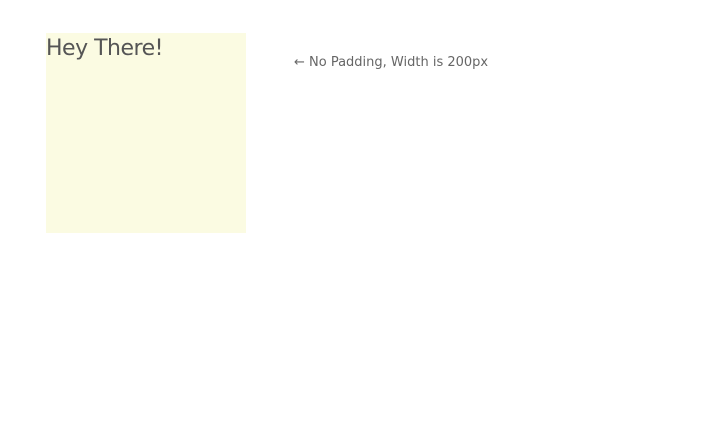  Describe the element at coordinates (391, 62) in the screenshot. I see `annotation-label: ← No Padding, Width is 200px` at that location.